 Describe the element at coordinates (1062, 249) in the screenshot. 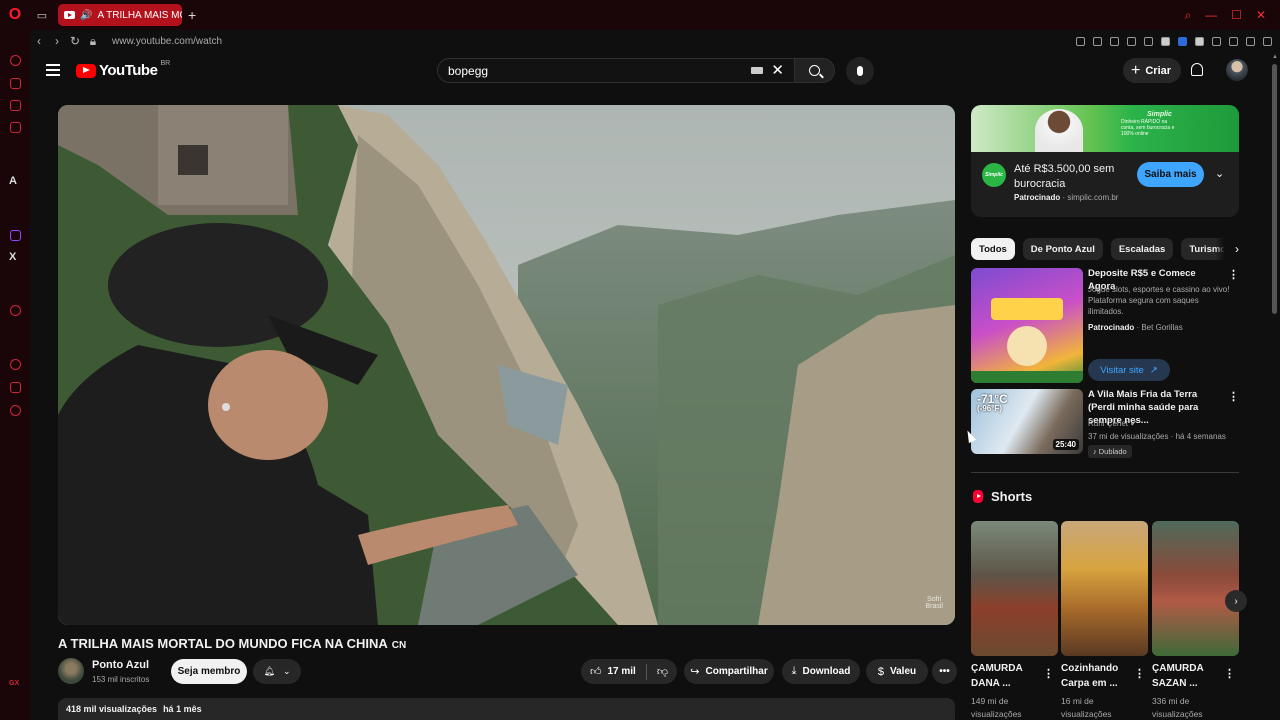

I see `chip-from-channel: De Ponto Azul` at that location.